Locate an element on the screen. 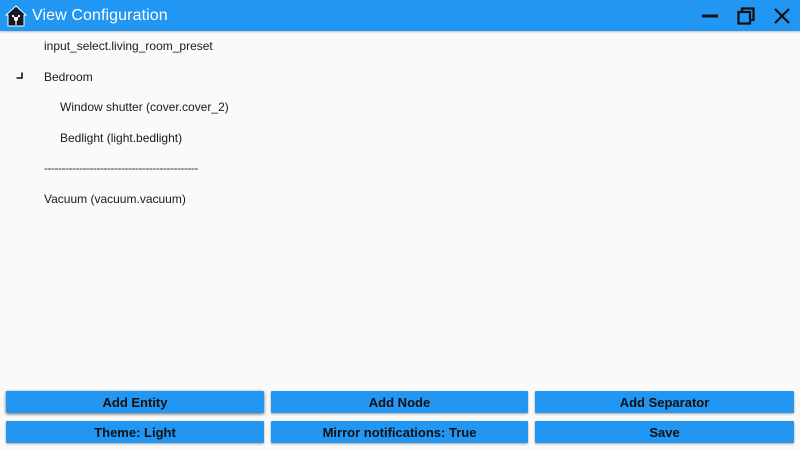  tree-item-label: Bedlight (light.bedlight) is located at coordinates (121, 137).